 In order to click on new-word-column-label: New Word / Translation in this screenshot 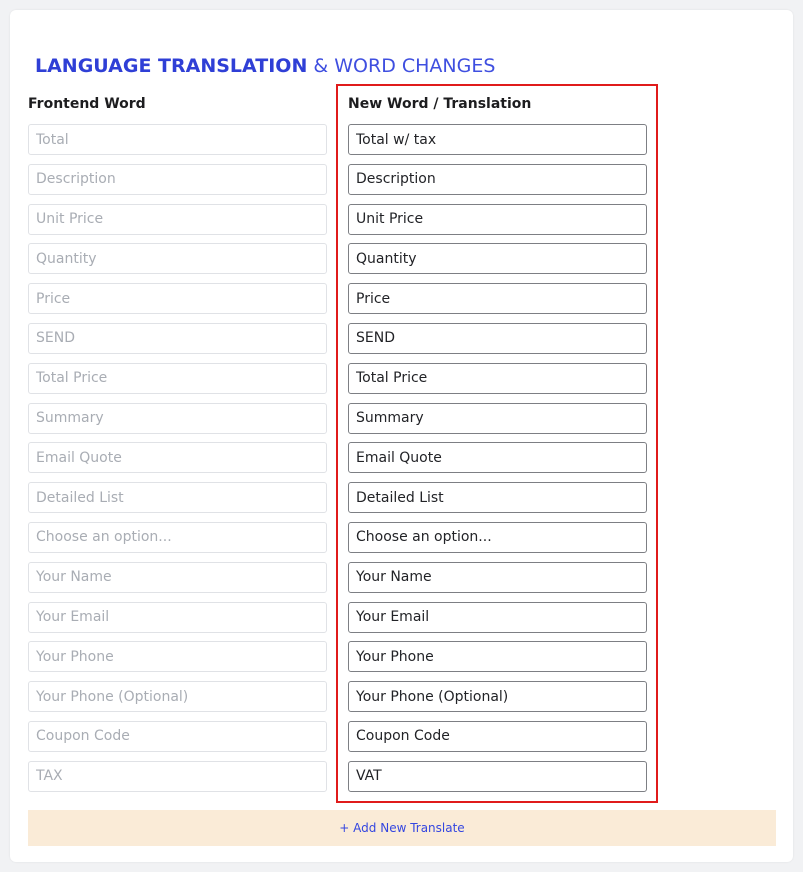, I will do `click(440, 104)`.